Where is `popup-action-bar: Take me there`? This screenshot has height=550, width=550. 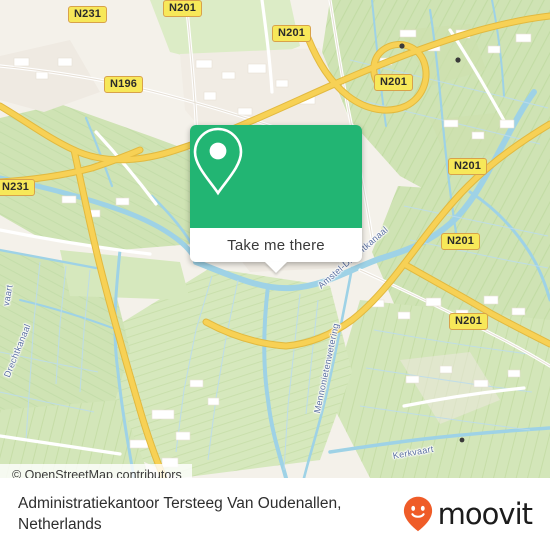
popup-action-bar: Take me there is located at coordinates (276, 250).